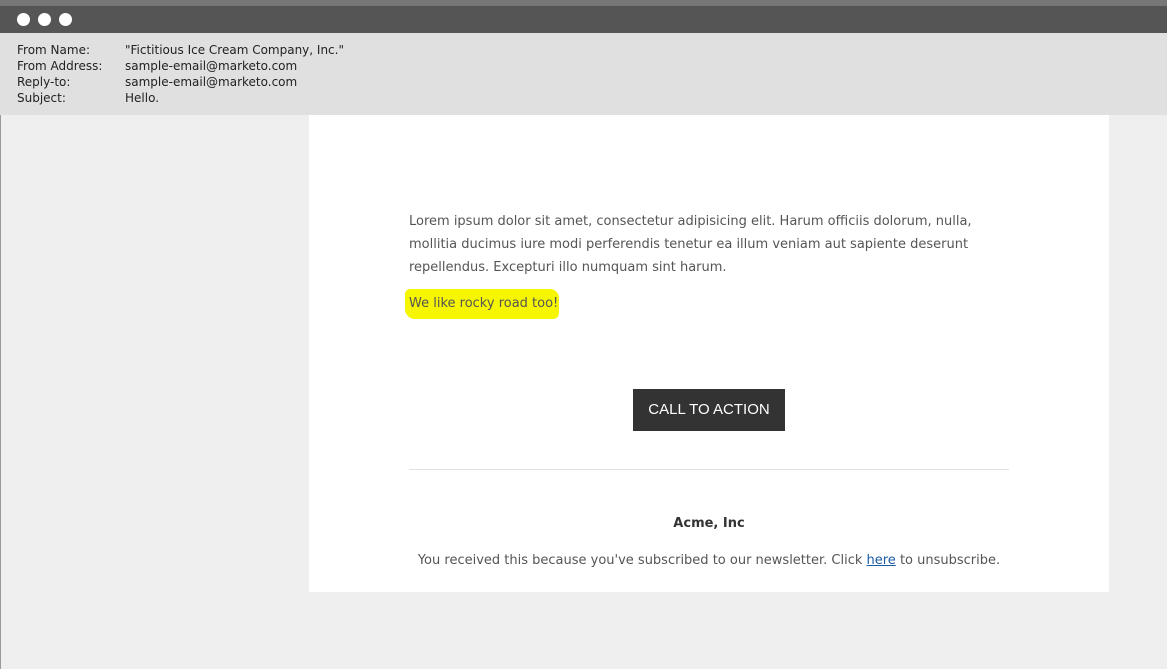 The image size is (1167, 669). What do you see at coordinates (948, 560) in the screenshot?
I see `footer-text-after: to unsubscribe.` at bounding box center [948, 560].